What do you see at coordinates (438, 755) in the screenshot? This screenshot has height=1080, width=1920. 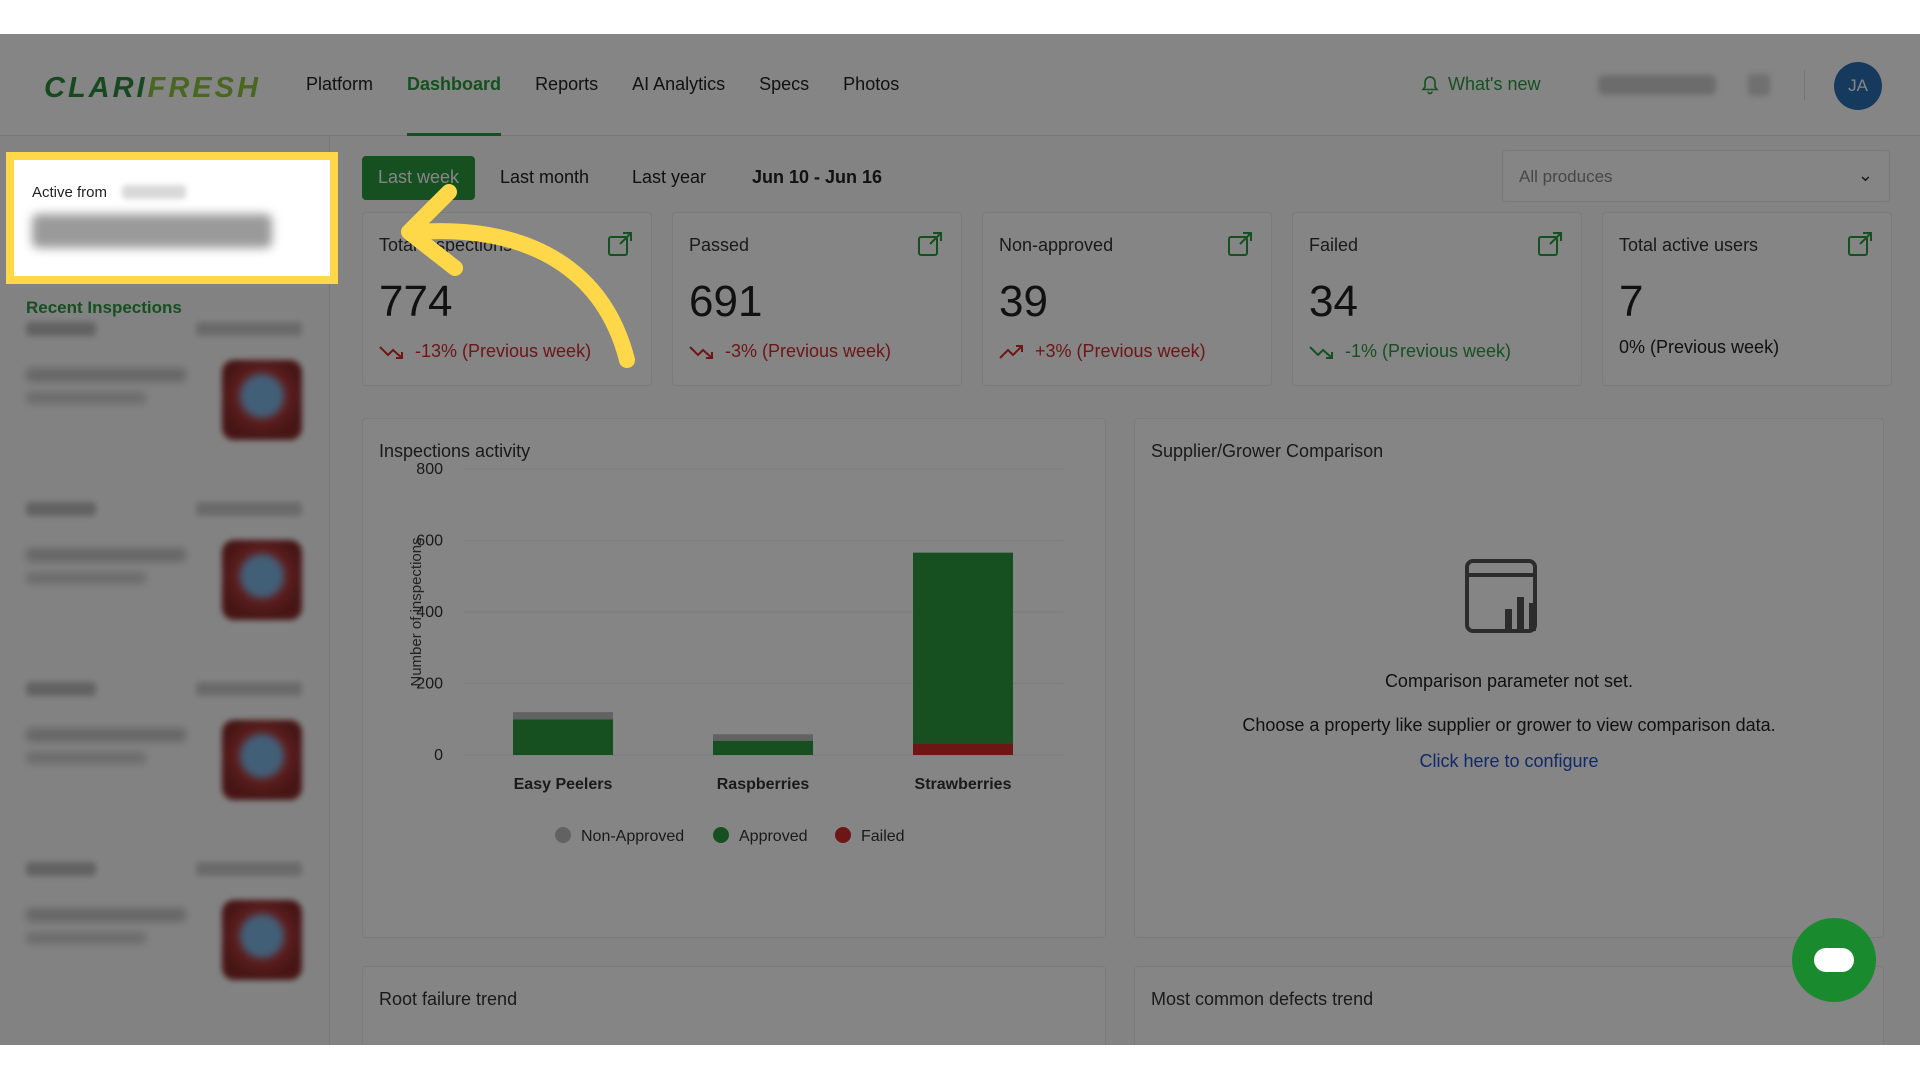 I see `y-tick-label: 0` at bounding box center [438, 755].